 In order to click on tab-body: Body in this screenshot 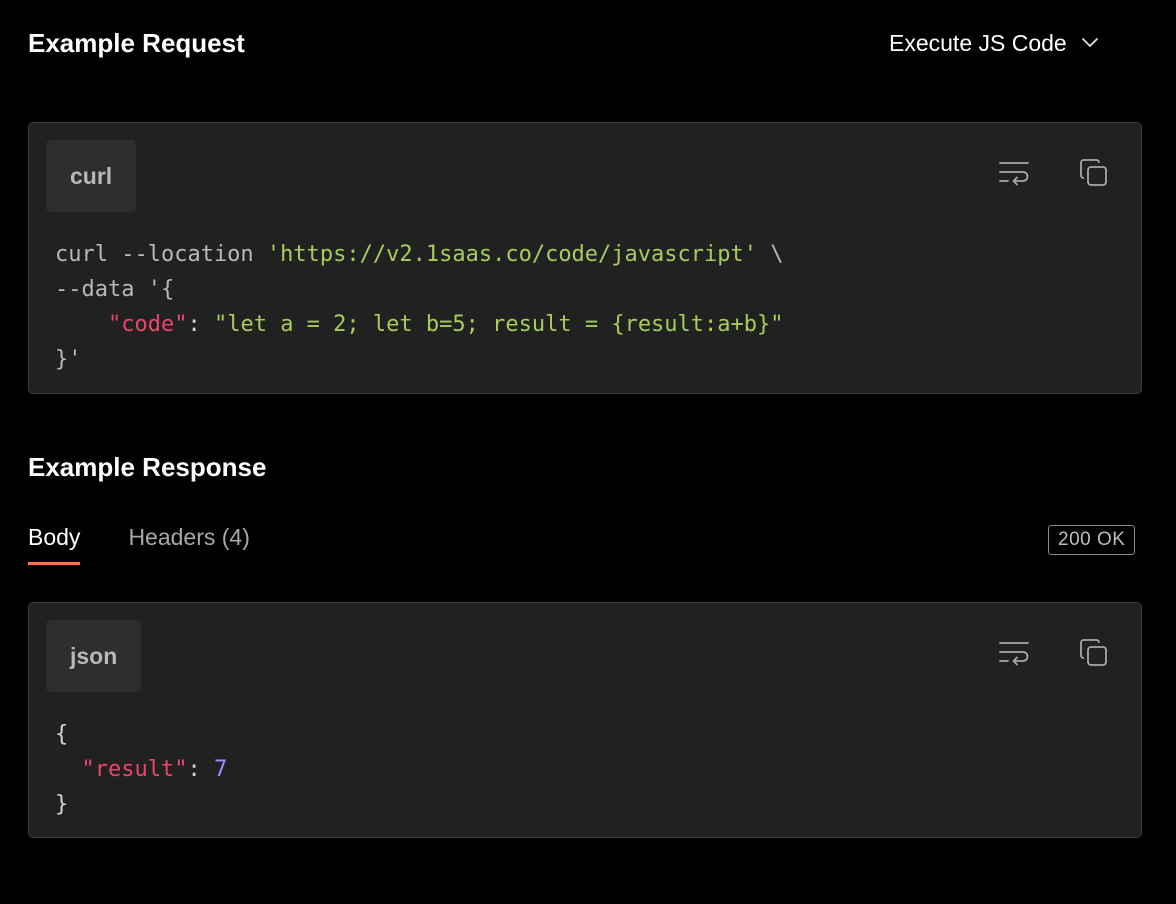, I will do `click(54, 544)`.